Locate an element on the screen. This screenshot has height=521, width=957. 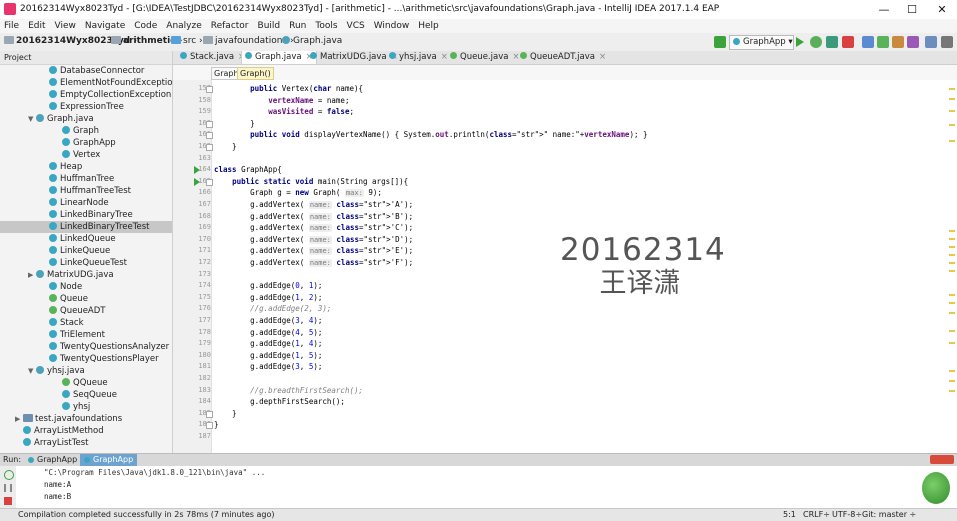
tree-item: Graph is located at coordinates (86, 131).